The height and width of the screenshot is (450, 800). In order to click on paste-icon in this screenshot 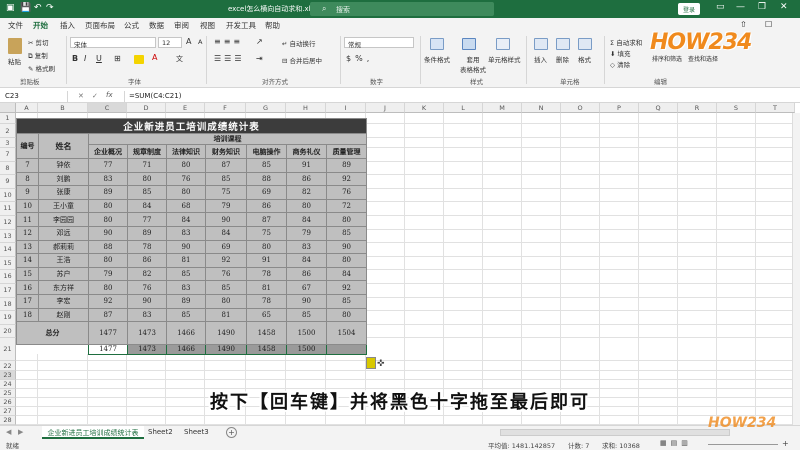, I will do `click(15, 46)`.